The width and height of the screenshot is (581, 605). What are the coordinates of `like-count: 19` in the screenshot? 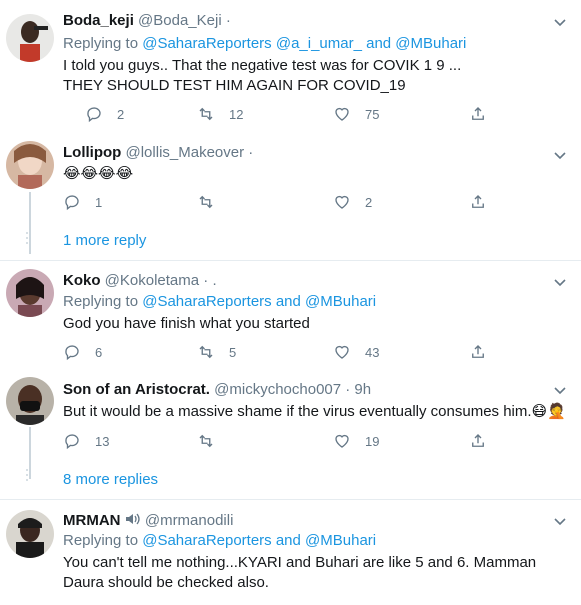 It's located at (372, 441).